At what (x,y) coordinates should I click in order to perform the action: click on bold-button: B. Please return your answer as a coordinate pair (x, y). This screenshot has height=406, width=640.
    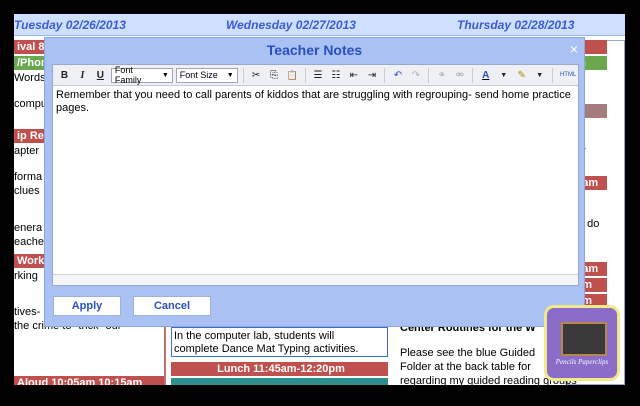
    Looking at the image, I should click on (64, 75).